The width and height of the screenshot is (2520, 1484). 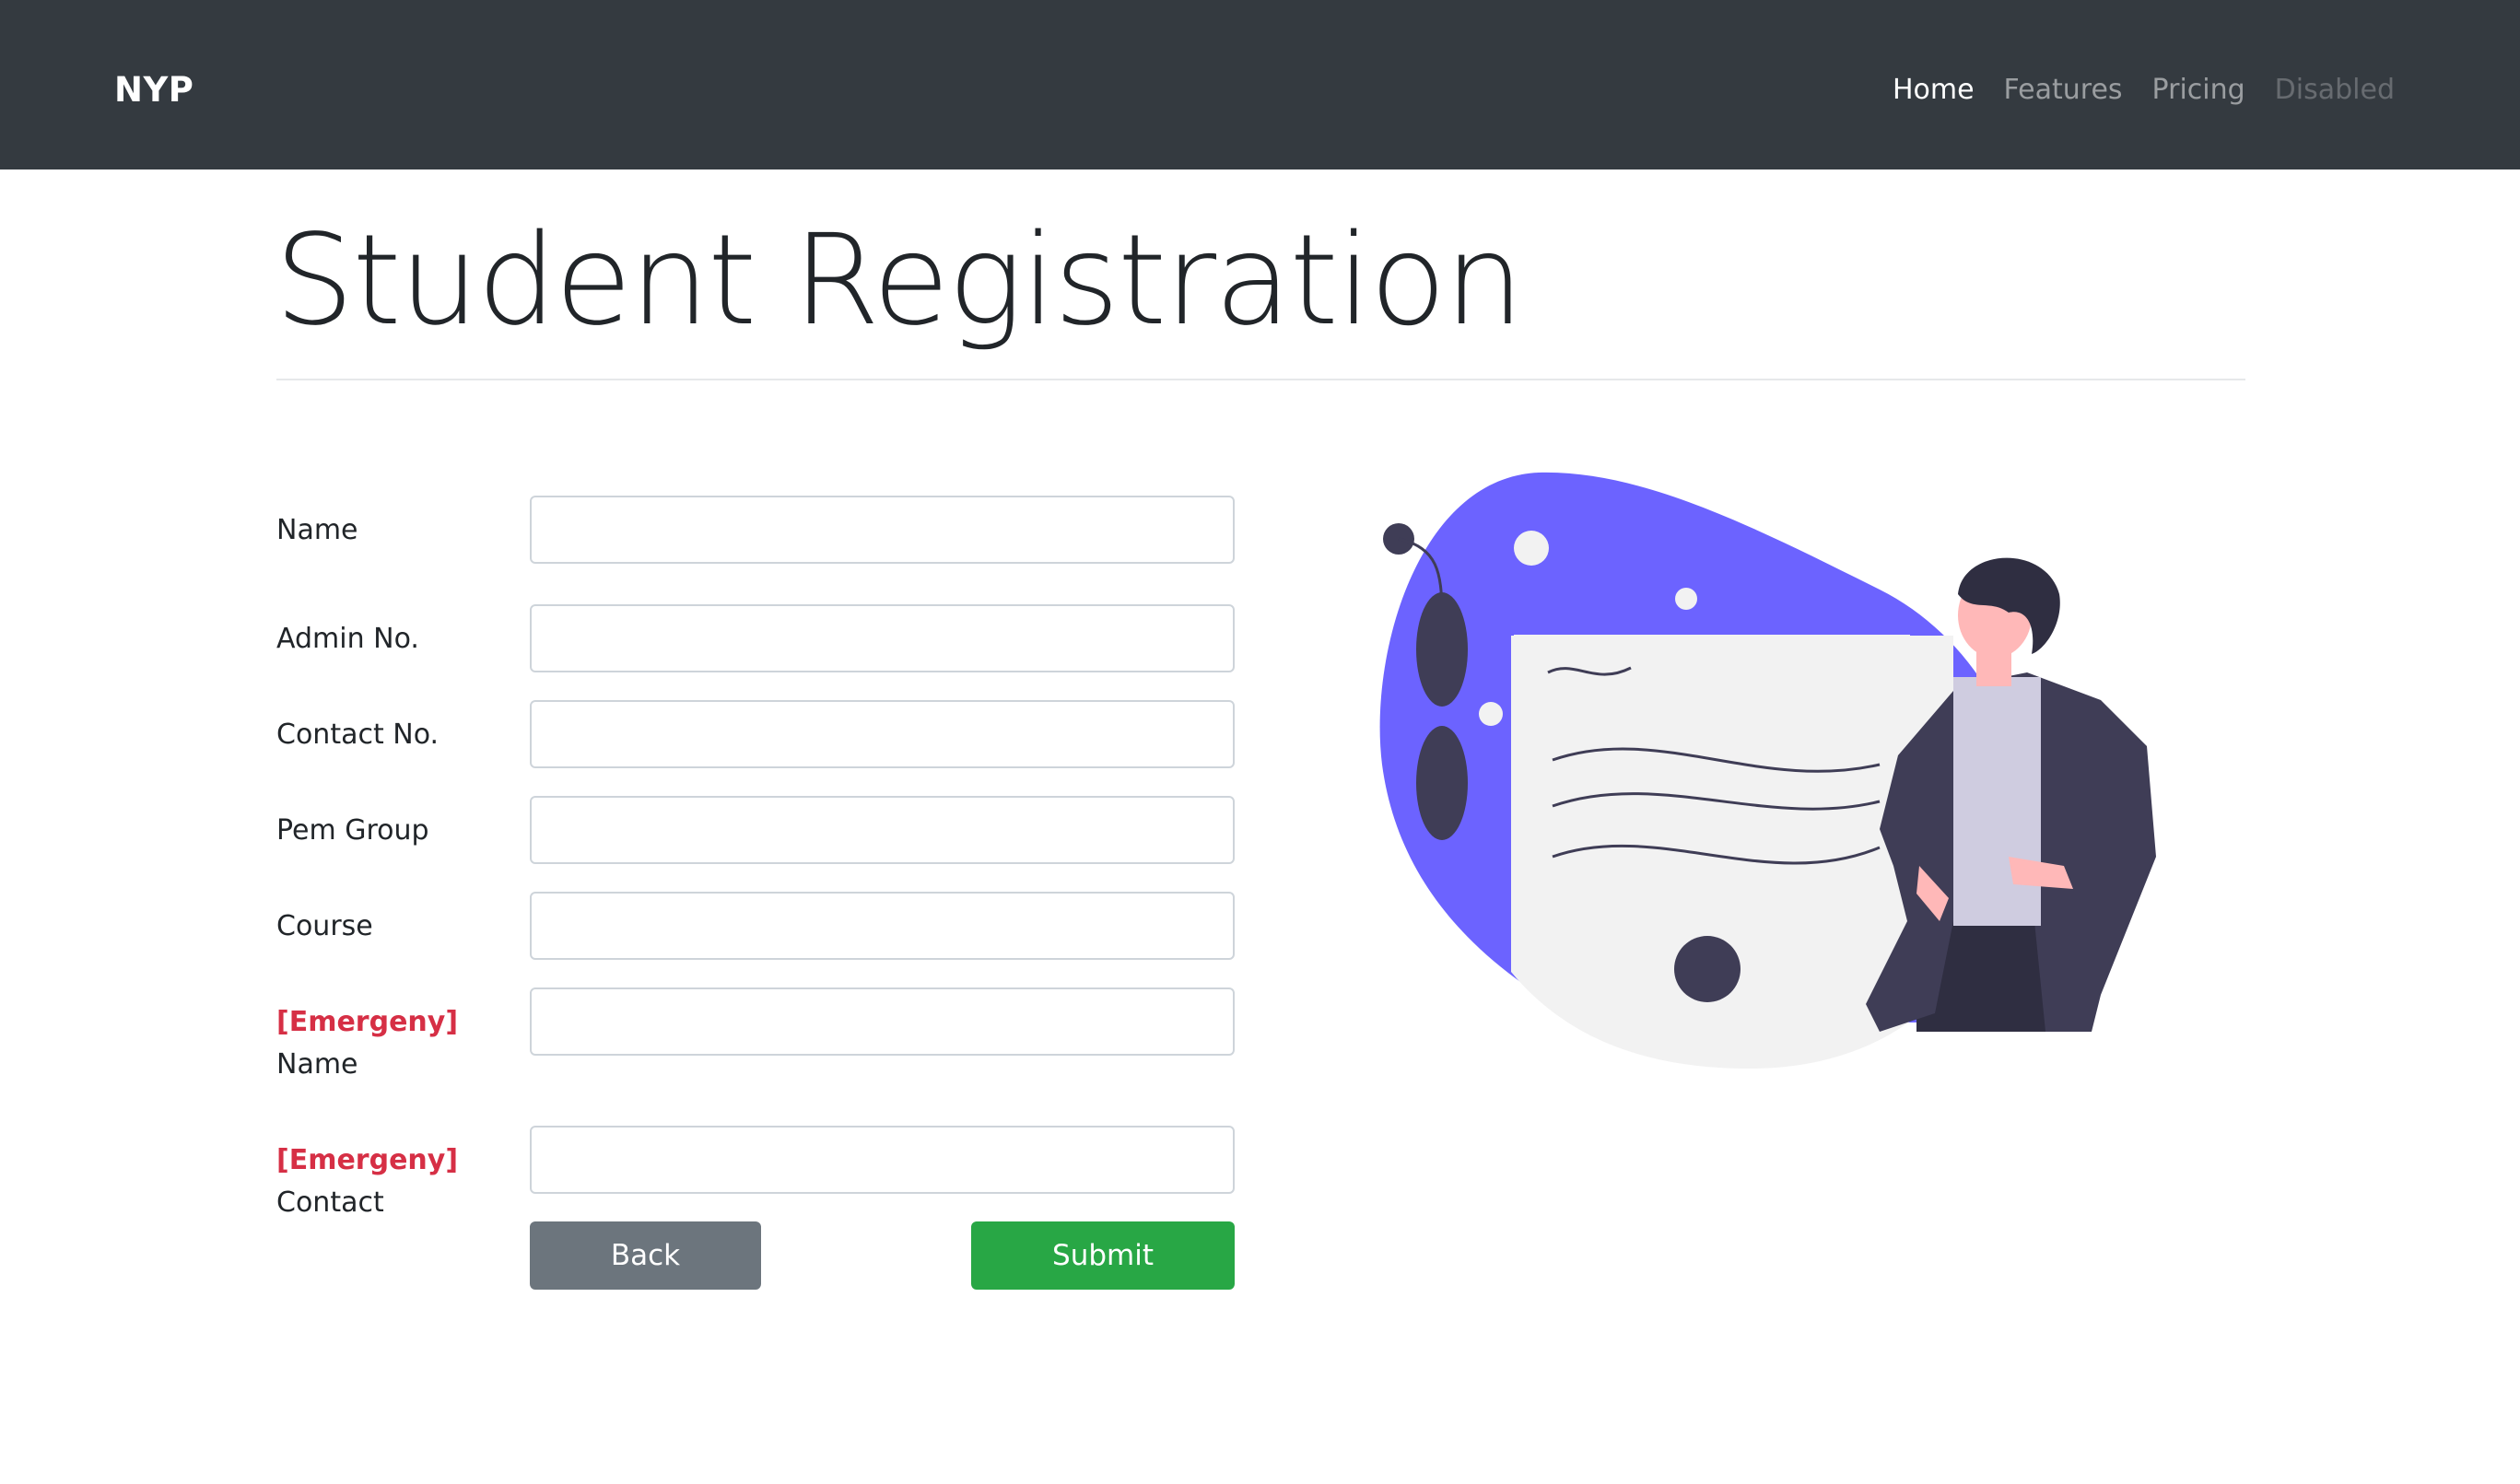 I want to click on nav-link-disabled: Disabled, so click(x=2334, y=90).